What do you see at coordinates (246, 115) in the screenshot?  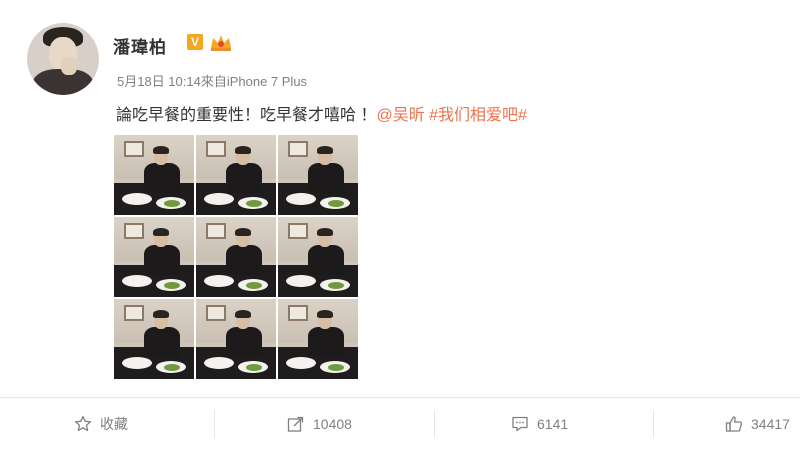 I see `post-text: 論吃早餐的重要性！吃早餐才嘻哈 ！` at bounding box center [246, 115].